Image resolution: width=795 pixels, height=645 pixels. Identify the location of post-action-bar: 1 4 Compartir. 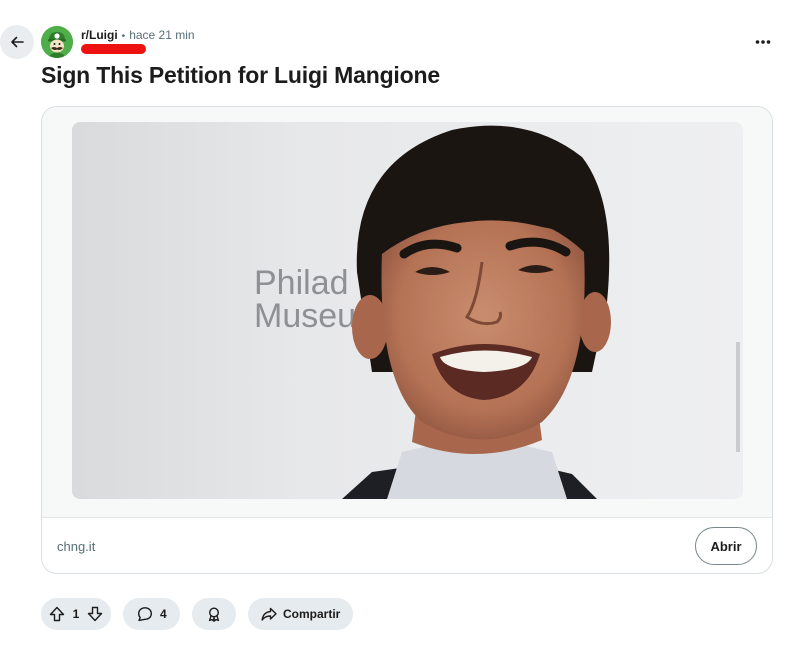
(197, 614).